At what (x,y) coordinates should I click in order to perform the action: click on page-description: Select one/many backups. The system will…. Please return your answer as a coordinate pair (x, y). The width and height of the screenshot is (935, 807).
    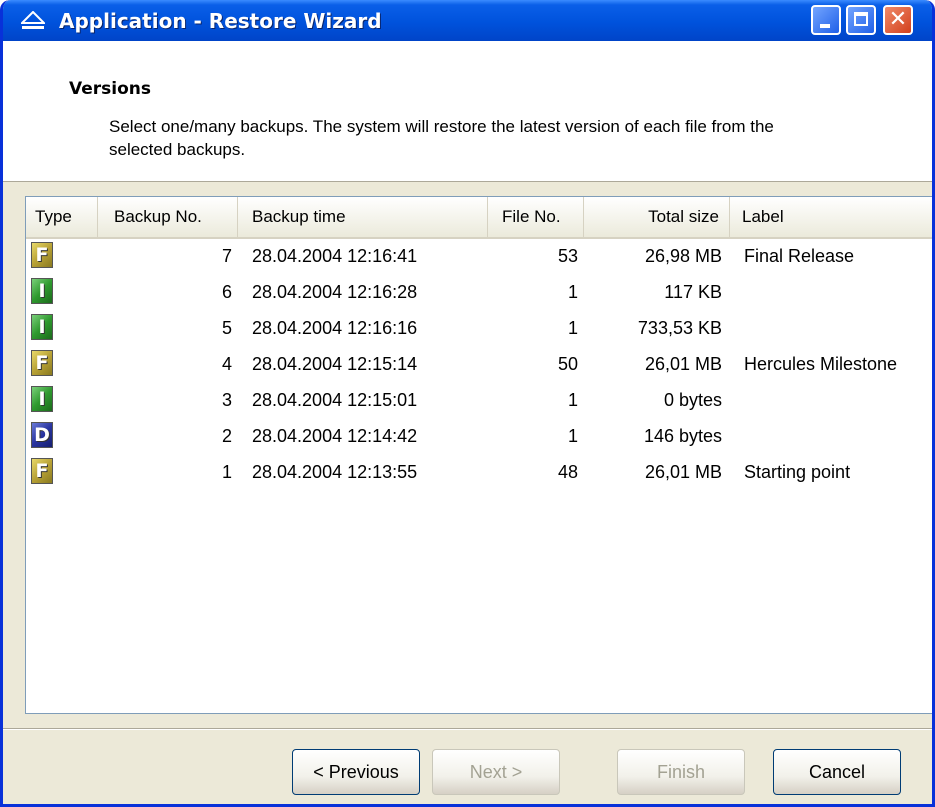
    Looking at the image, I should click on (441, 138).